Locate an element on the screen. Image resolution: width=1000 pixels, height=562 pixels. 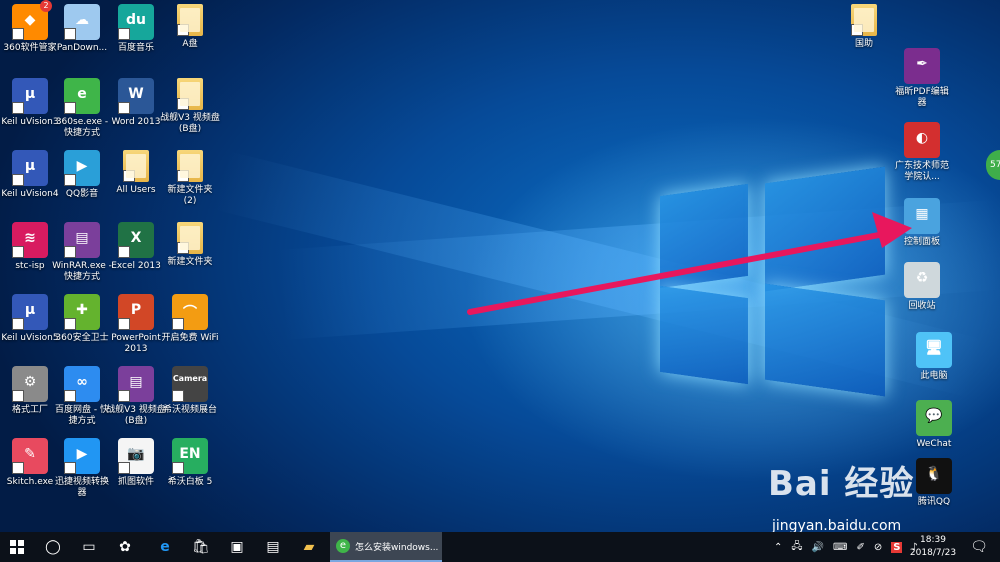
system-tray: ⌃ 🖧 🔊 ⌨ ✐ ⊘ S ♪ is located at coordinates (846, 547).